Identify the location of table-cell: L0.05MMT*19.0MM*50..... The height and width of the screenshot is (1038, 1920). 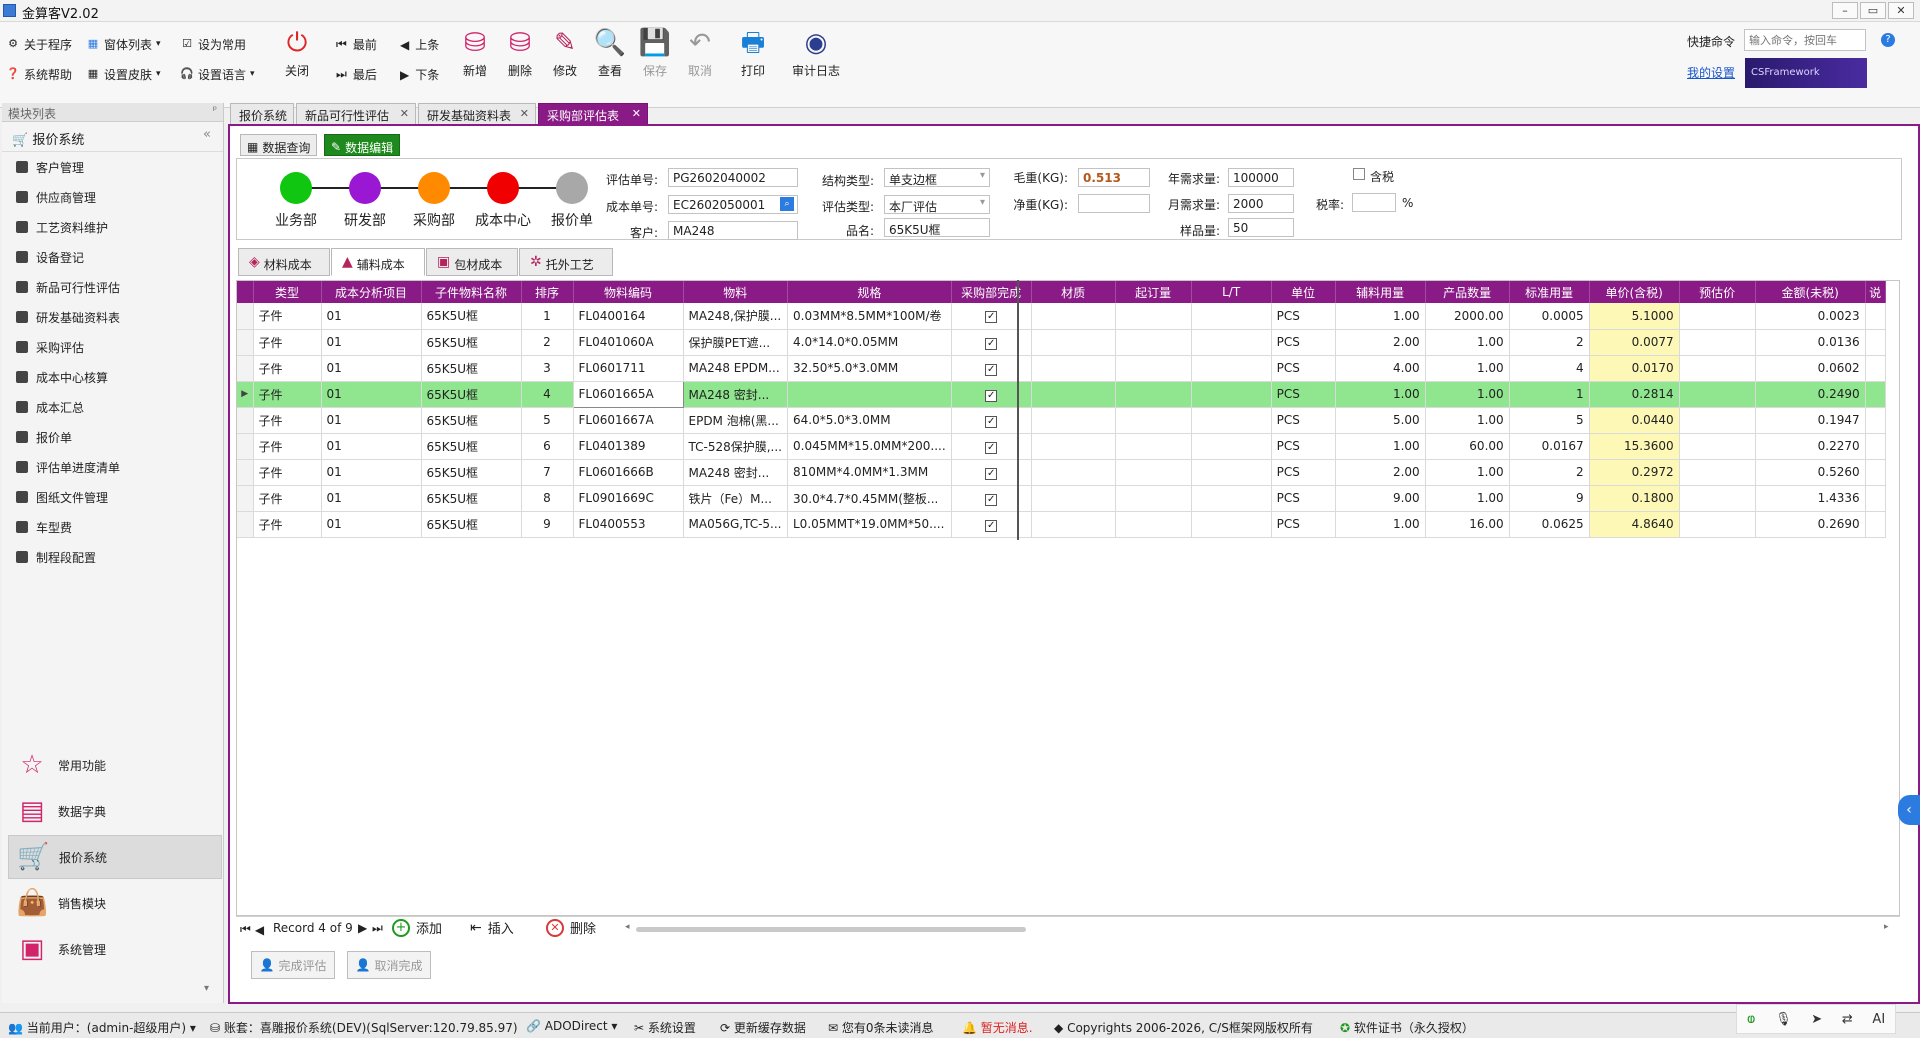
(869, 524).